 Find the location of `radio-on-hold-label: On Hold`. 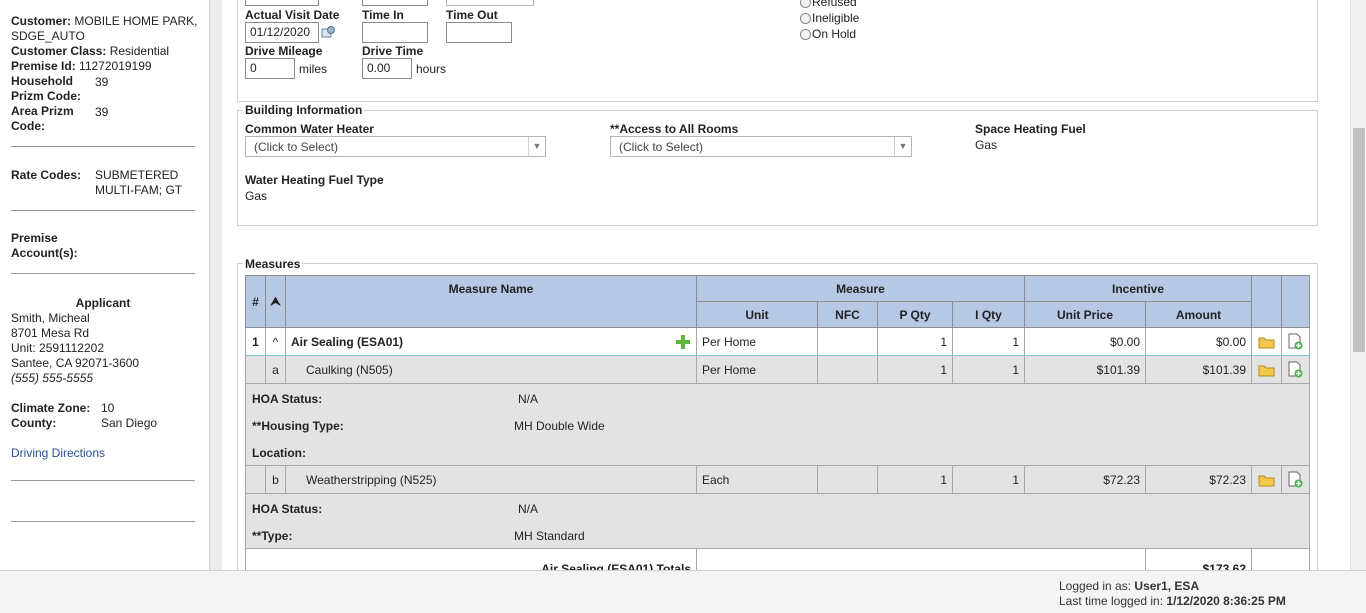

radio-on-hold-label: On Hold is located at coordinates (834, 34).